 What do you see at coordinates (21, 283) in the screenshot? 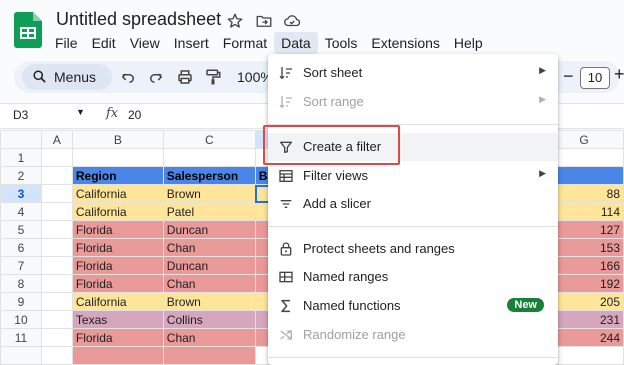
I see `row-header: 8` at bounding box center [21, 283].